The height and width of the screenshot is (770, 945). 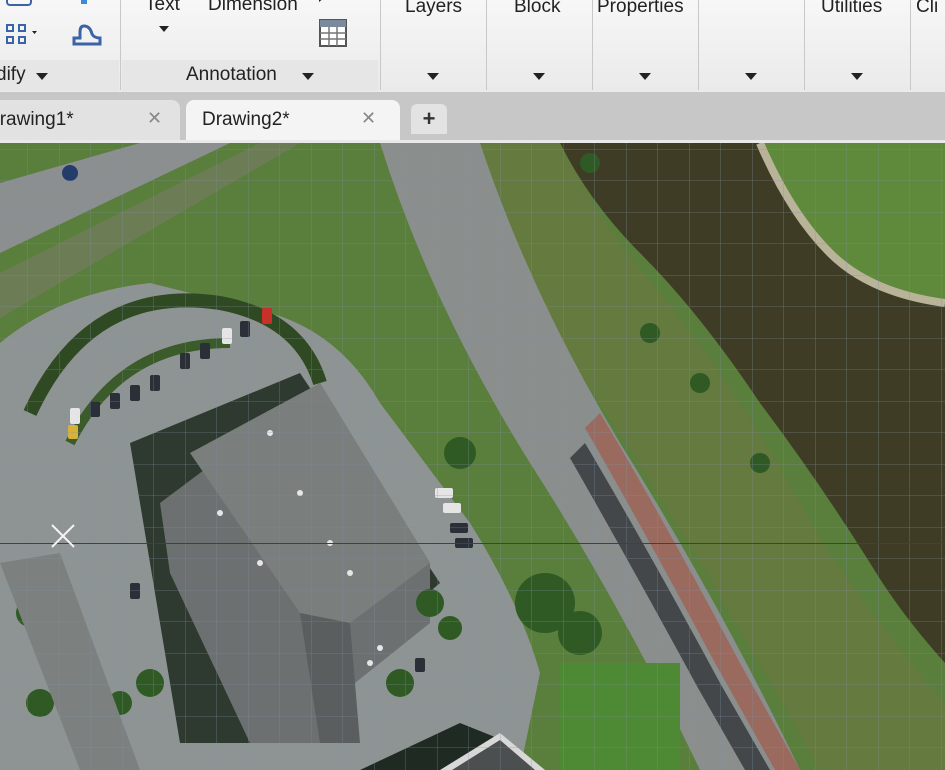 I want to click on text-button: Text, so click(x=165, y=18).